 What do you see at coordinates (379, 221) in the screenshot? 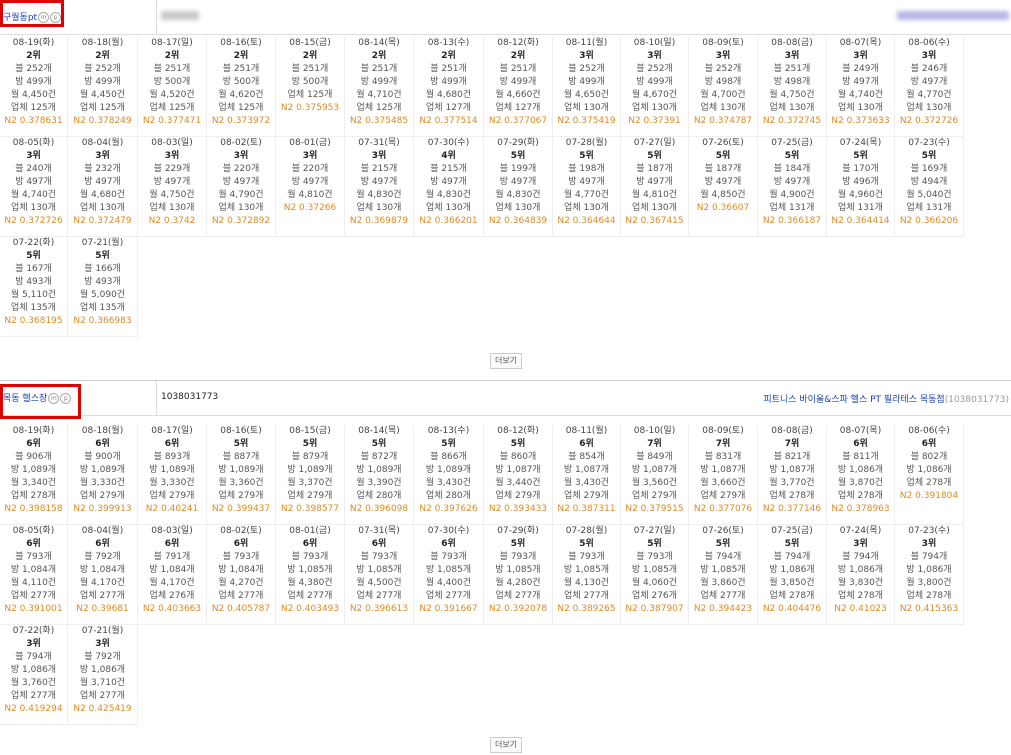
I see `n2-score: N2 0.369879` at bounding box center [379, 221].